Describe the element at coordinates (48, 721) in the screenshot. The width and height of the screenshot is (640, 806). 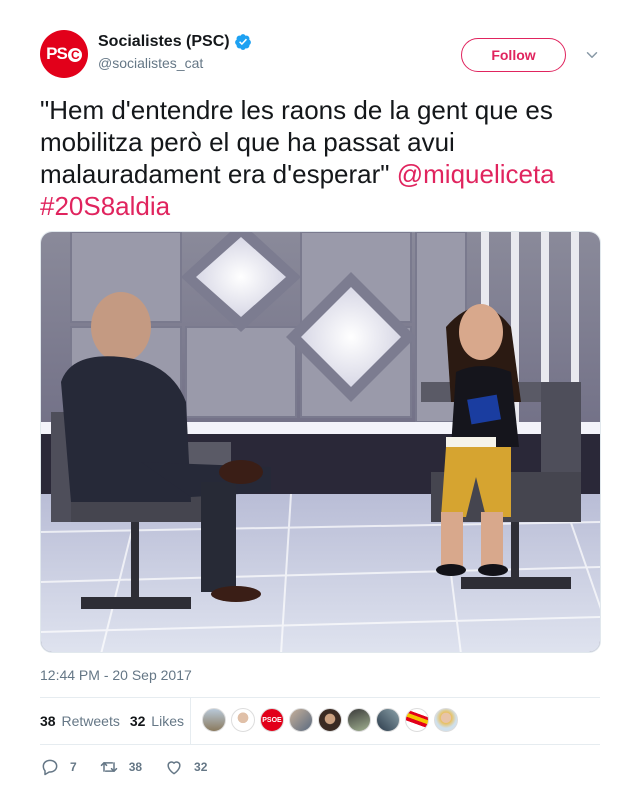
I see `retweets-count: 38` at that location.